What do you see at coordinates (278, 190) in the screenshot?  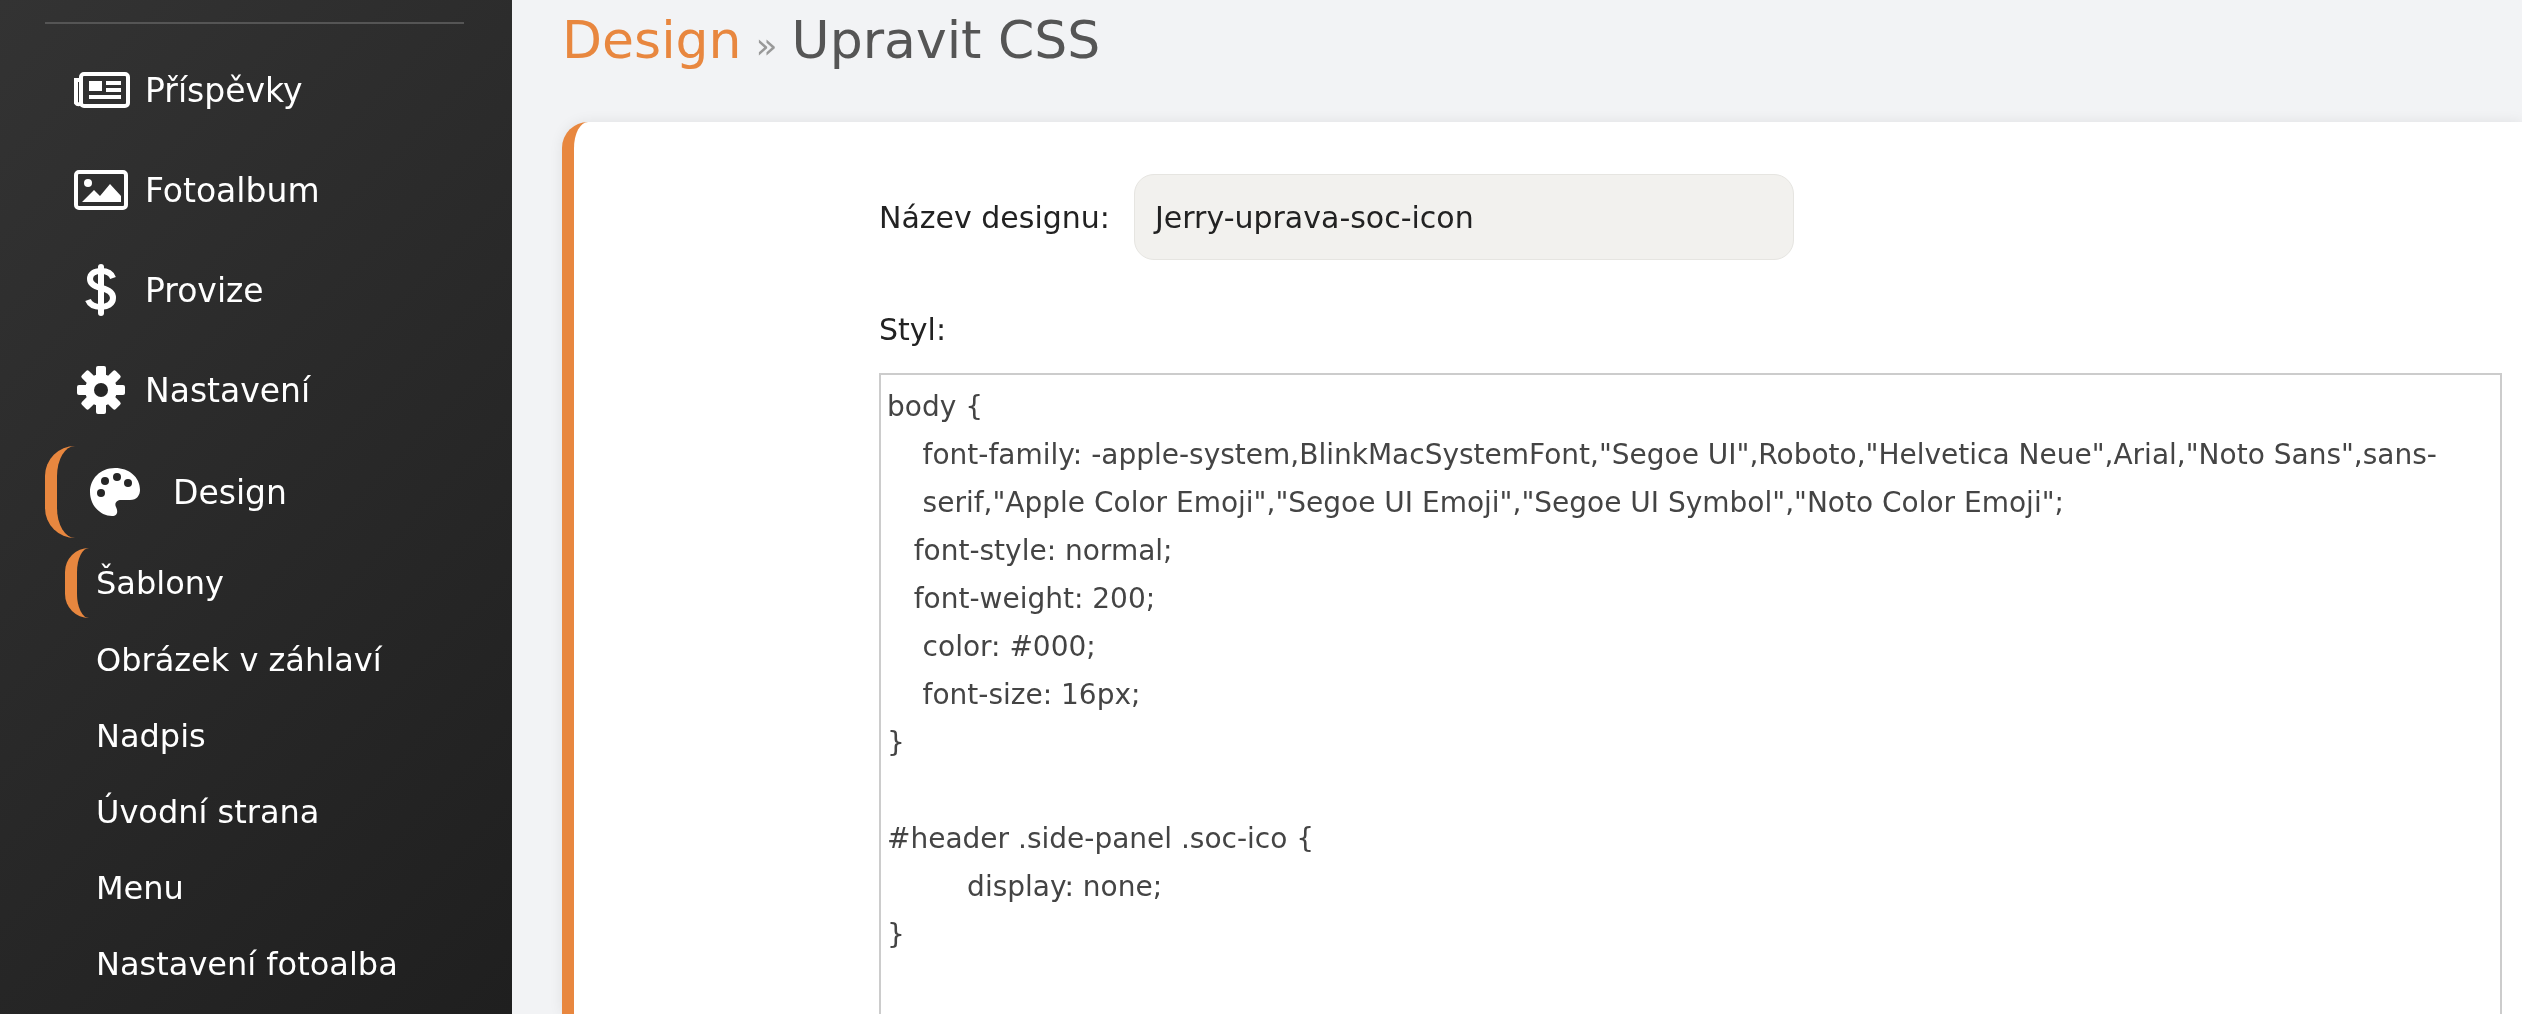 I see `sidebar-item: Fotoalbum` at bounding box center [278, 190].